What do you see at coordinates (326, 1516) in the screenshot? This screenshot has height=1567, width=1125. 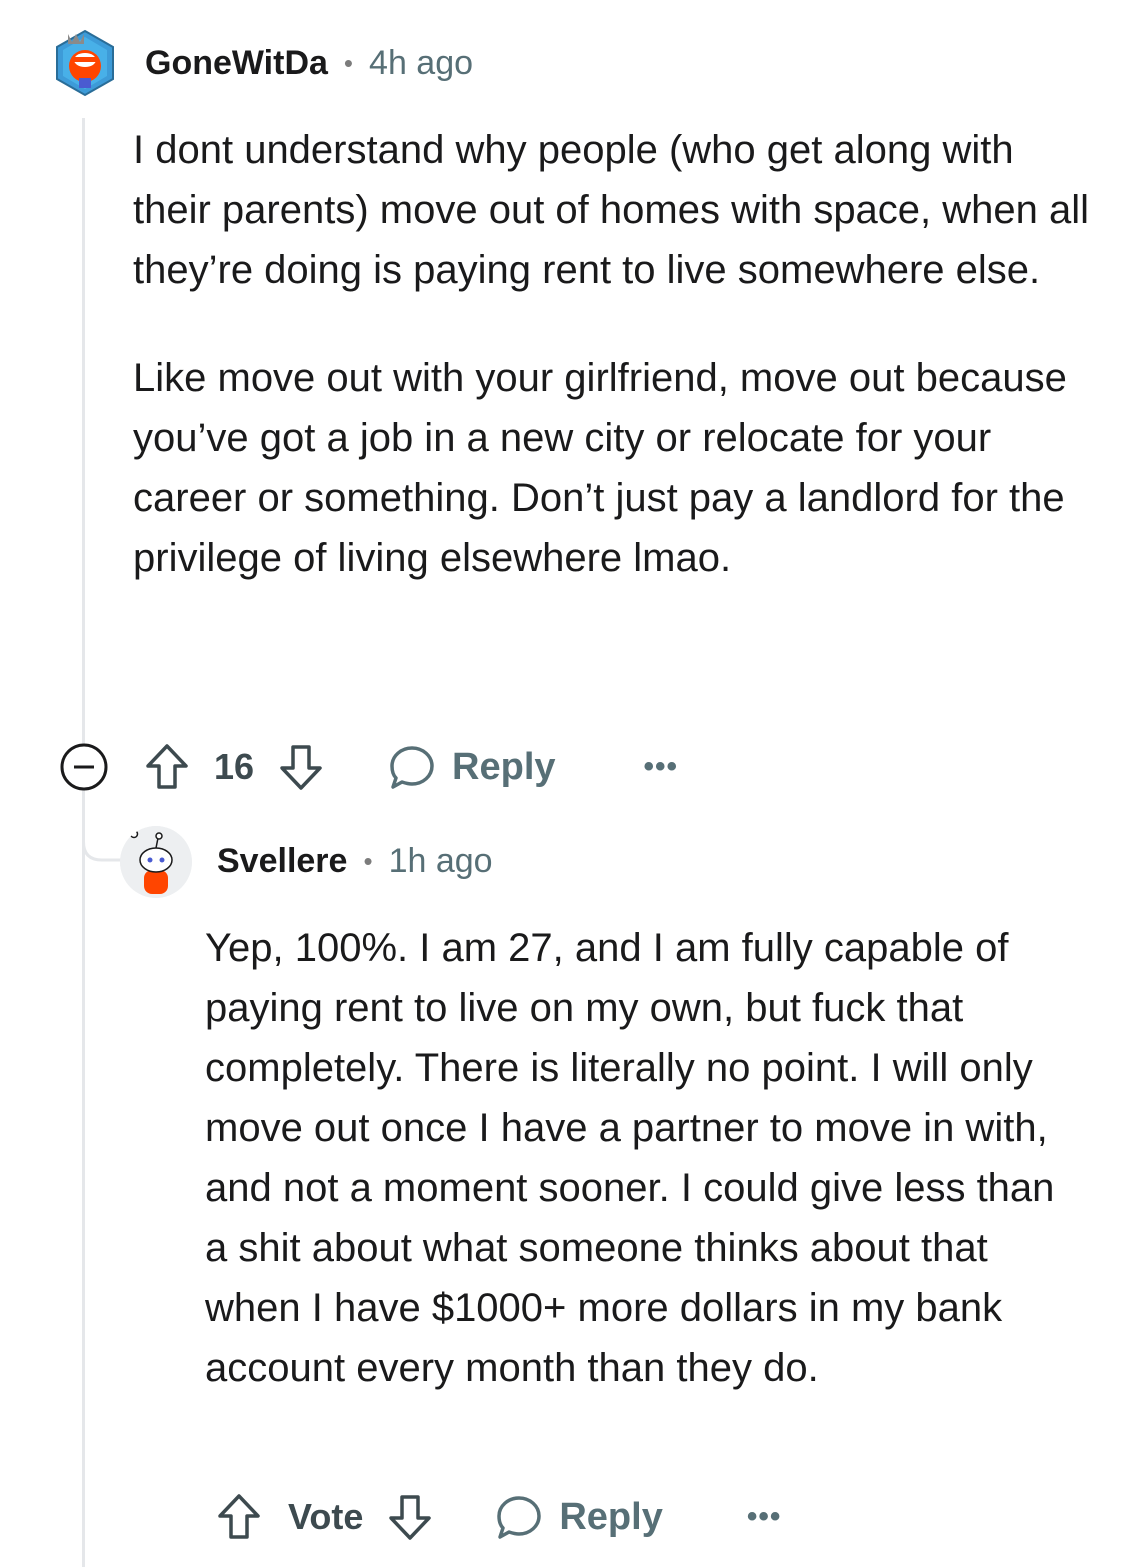 I see `vote-label: Vote` at bounding box center [326, 1516].